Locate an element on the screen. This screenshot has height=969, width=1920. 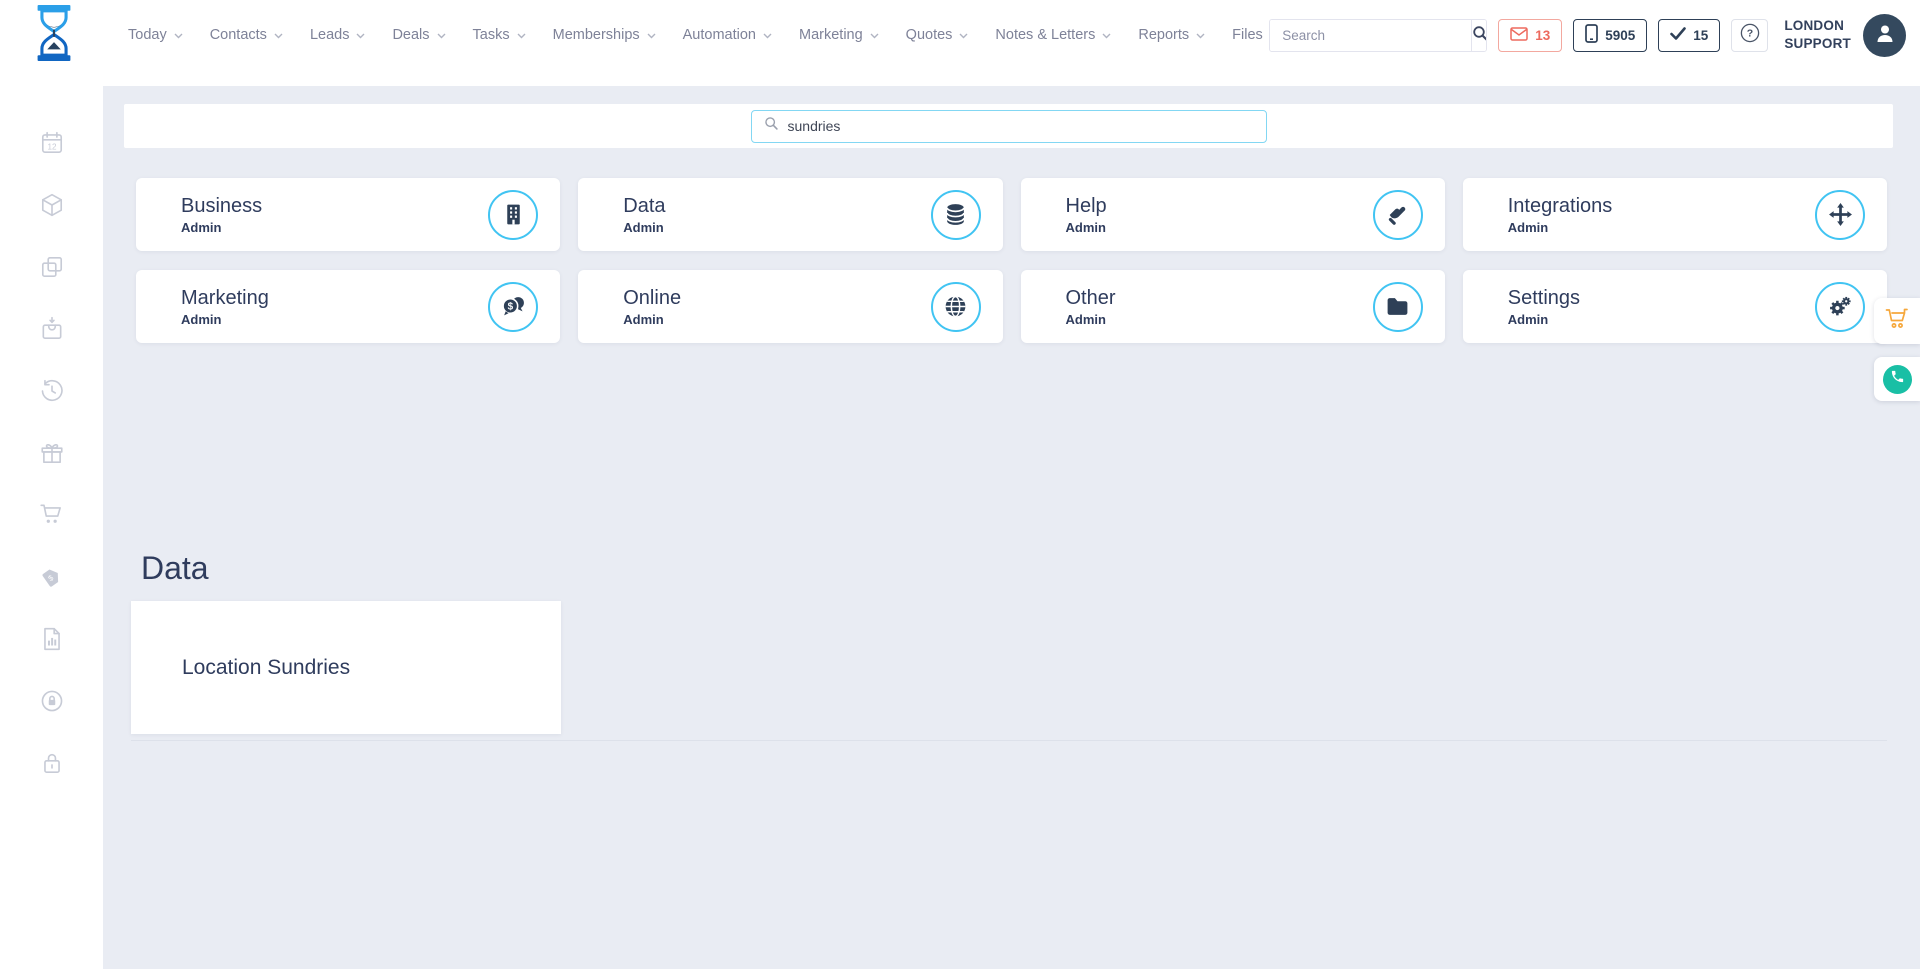
tasks-count: 15 is located at coordinates (1701, 35).